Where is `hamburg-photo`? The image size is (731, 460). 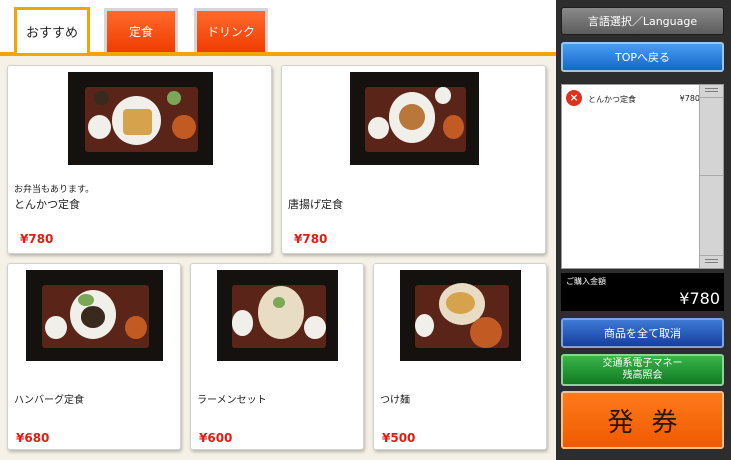
hamburg-photo is located at coordinates (94, 315).